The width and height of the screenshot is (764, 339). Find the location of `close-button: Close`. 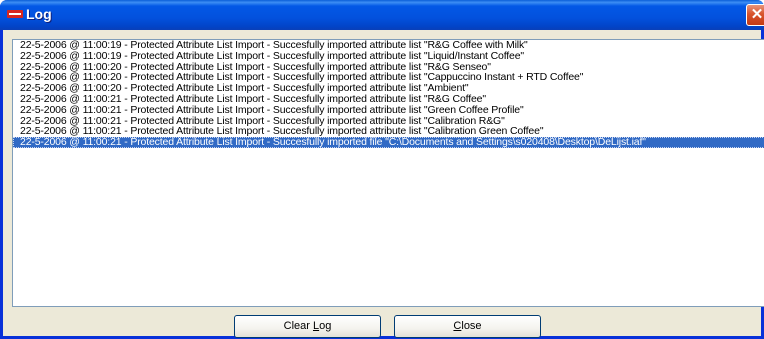

close-button: Close is located at coordinates (467, 326).